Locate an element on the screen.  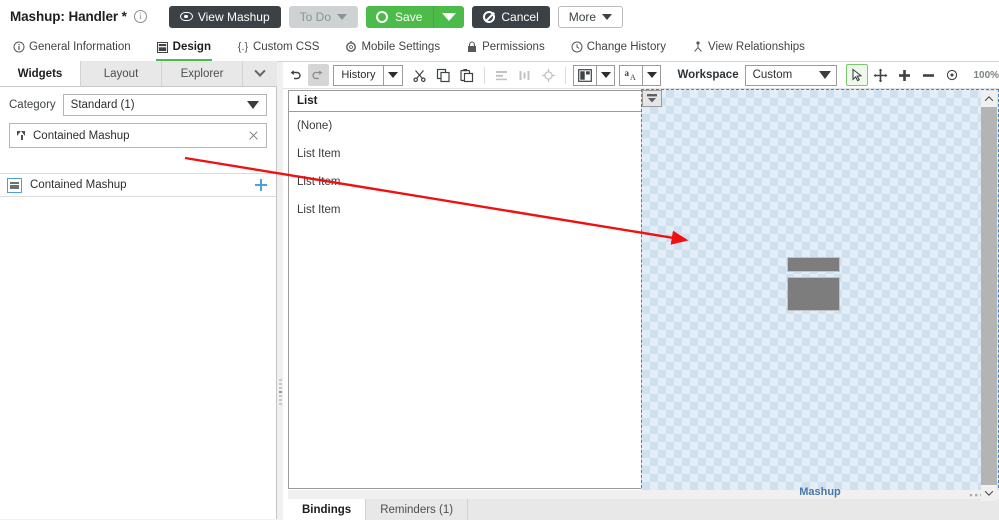
widget-name: Contained Mashup is located at coordinates (78, 185).